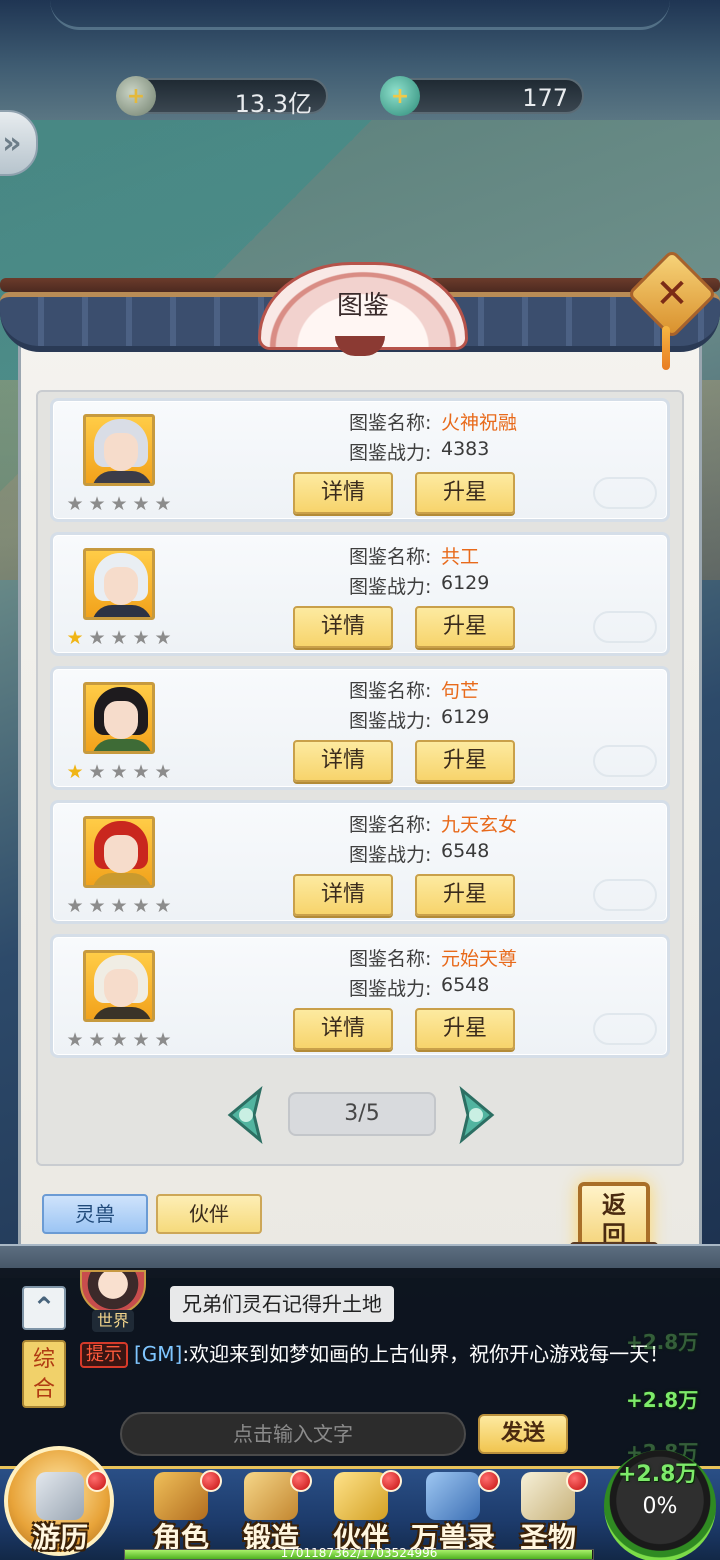  I want to click on spirit-stone-counter: + 13.3亿, so click(222, 97).